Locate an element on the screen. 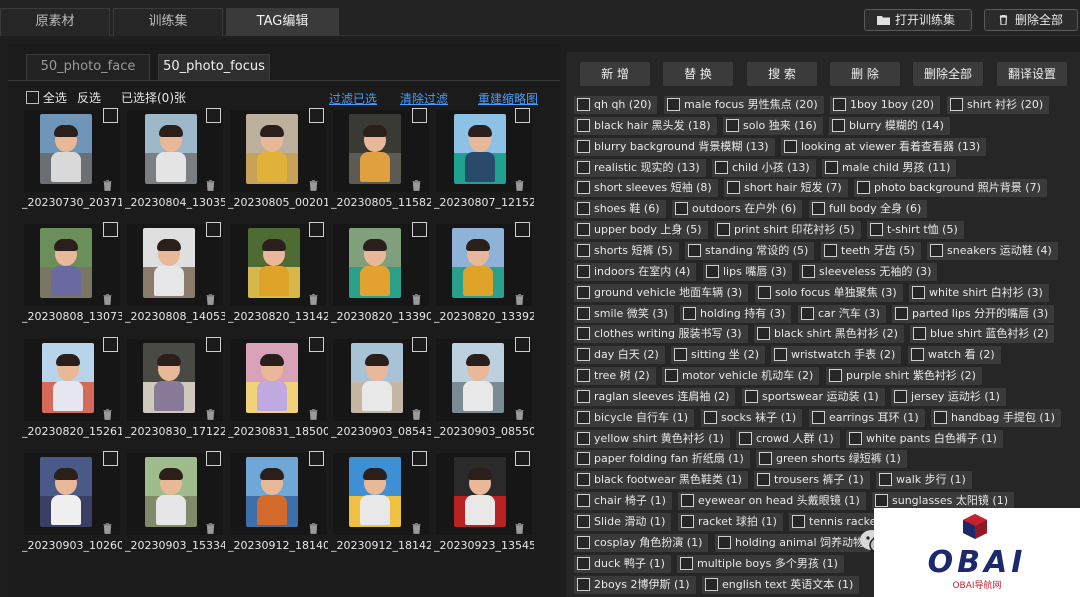 The width and height of the screenshot is (1080, 597). tag-item: child 小孩 (13) is located at coordinates (764, 167).